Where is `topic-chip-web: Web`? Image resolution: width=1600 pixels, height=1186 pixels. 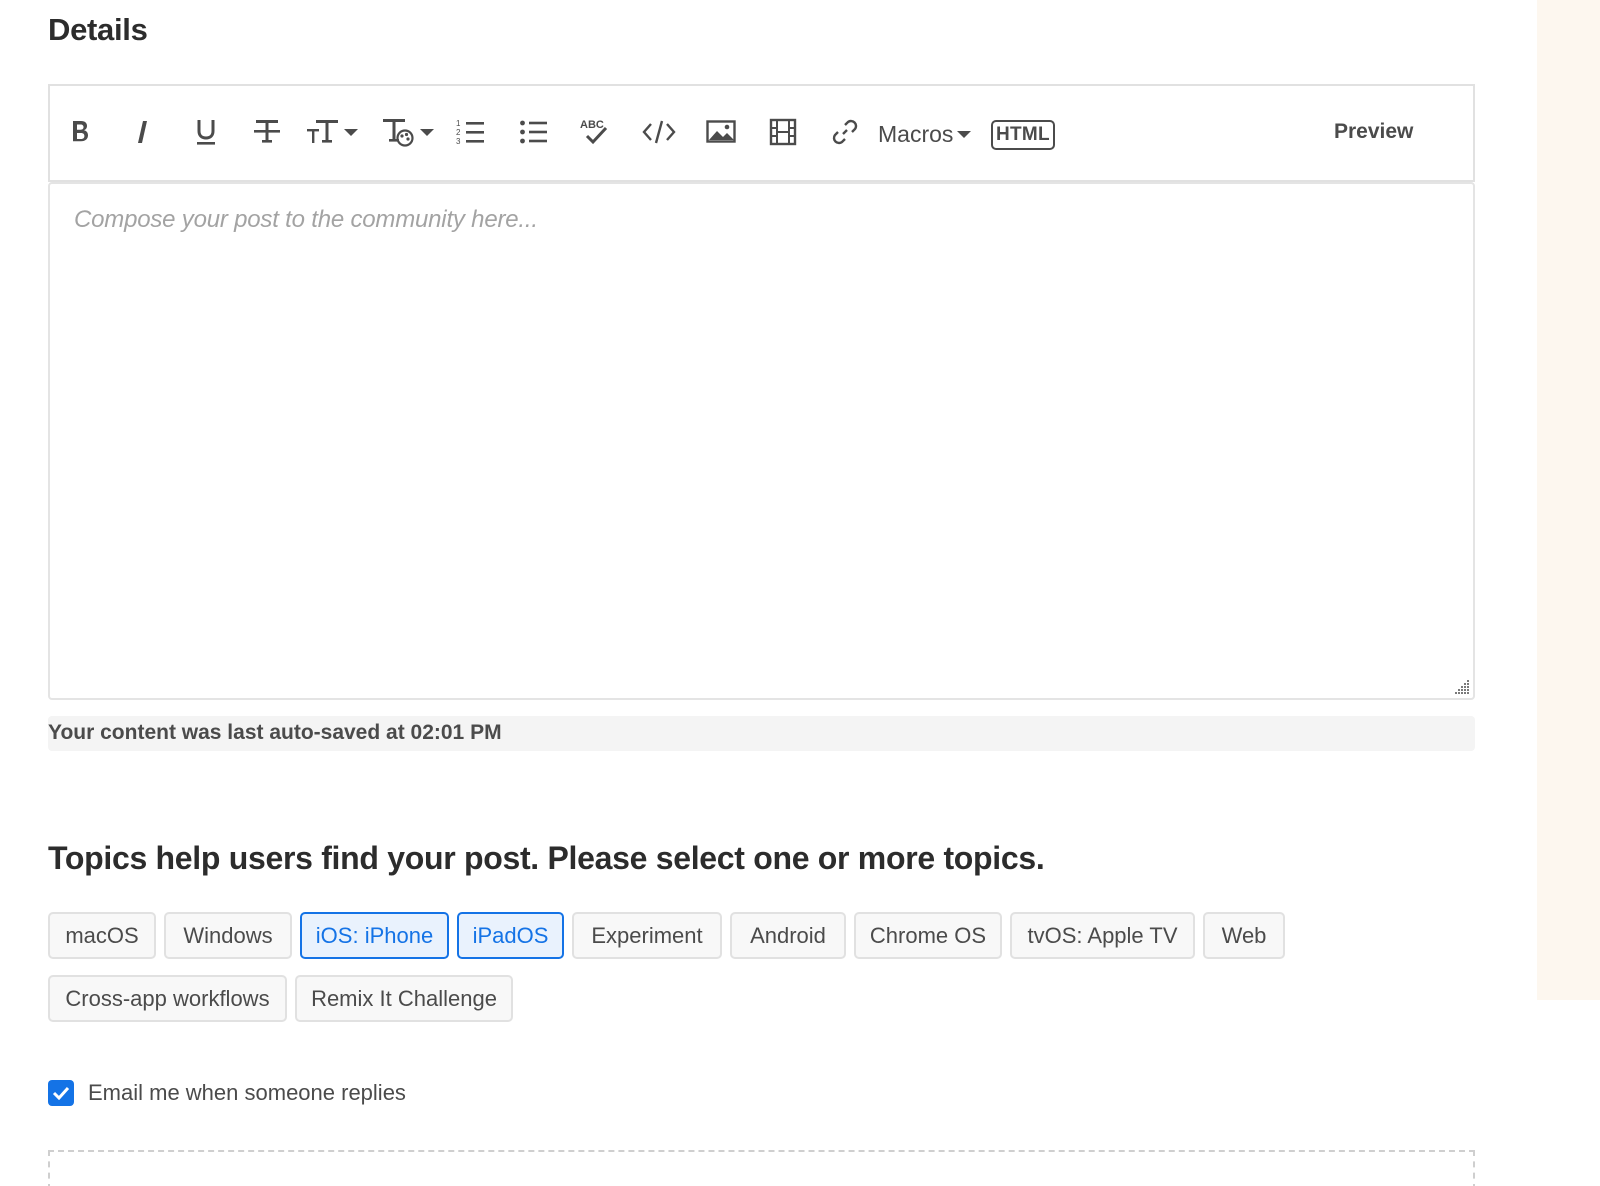
topic-chip-web: Web is located at coordinates (1244, 935).